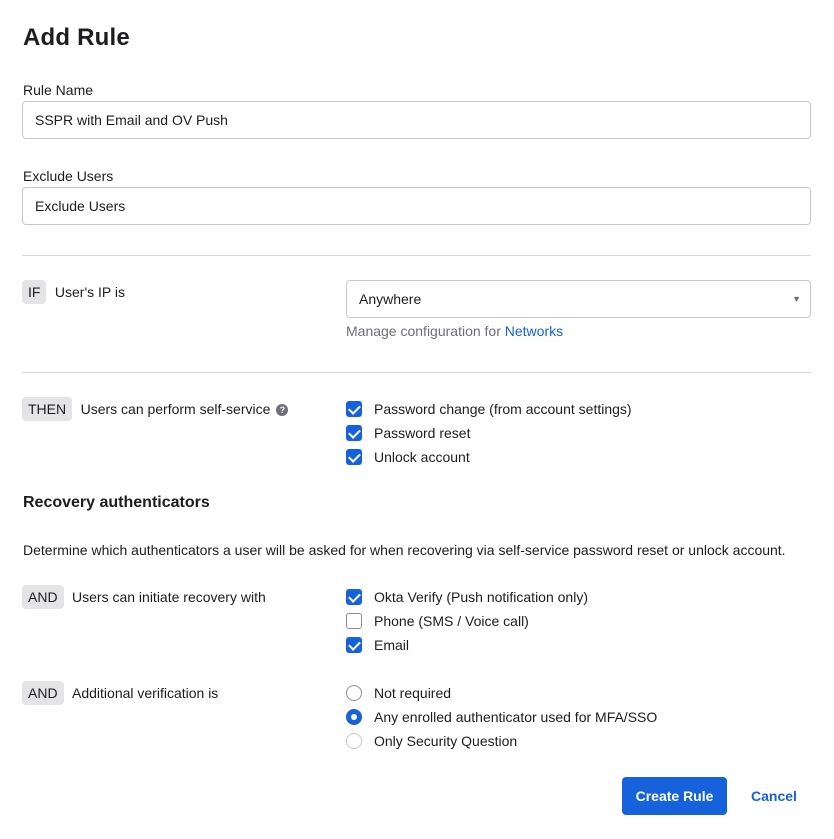 Image resolution: width=834 pixels, height=839 pixels. I want to click on option-email: Email, so click(377, 645).